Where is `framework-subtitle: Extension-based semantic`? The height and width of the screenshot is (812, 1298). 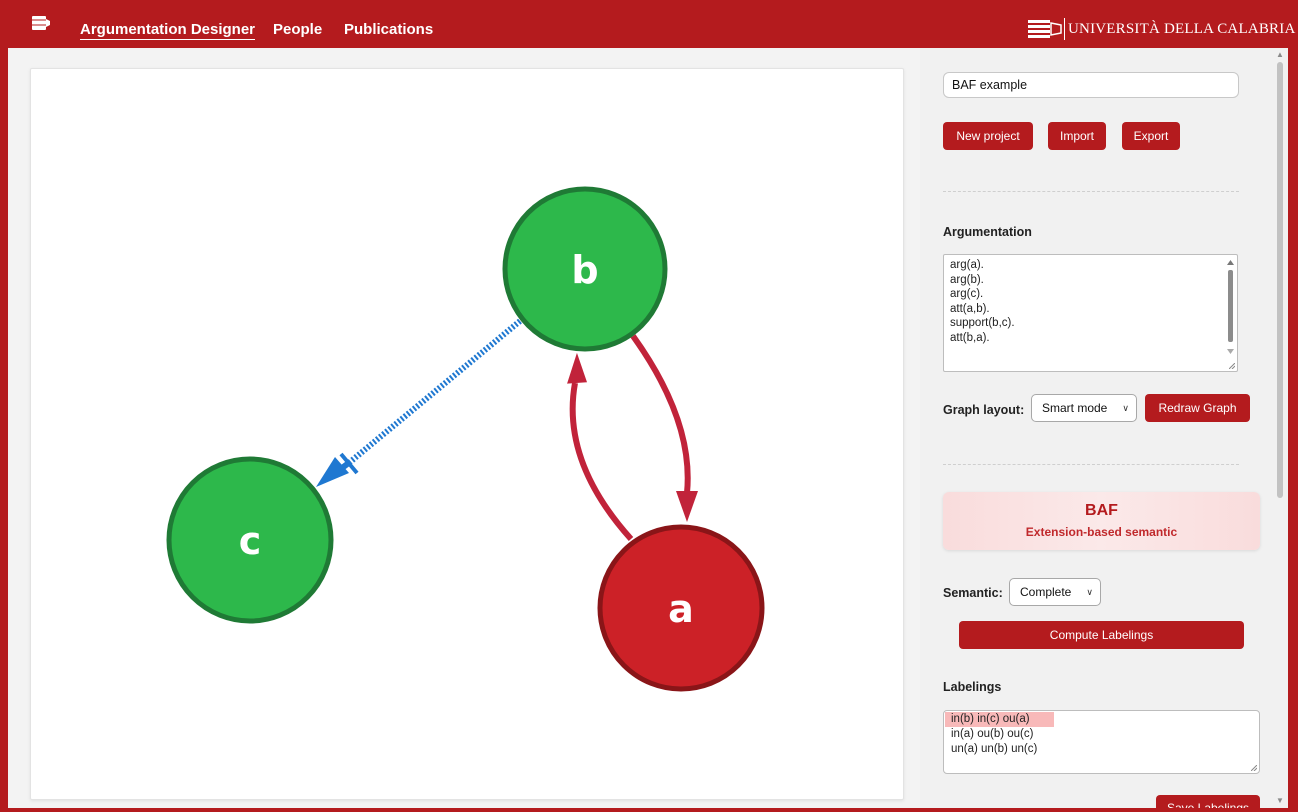 framework-subtitle: Extension-based semantic is located at coordinates (1101, 532).